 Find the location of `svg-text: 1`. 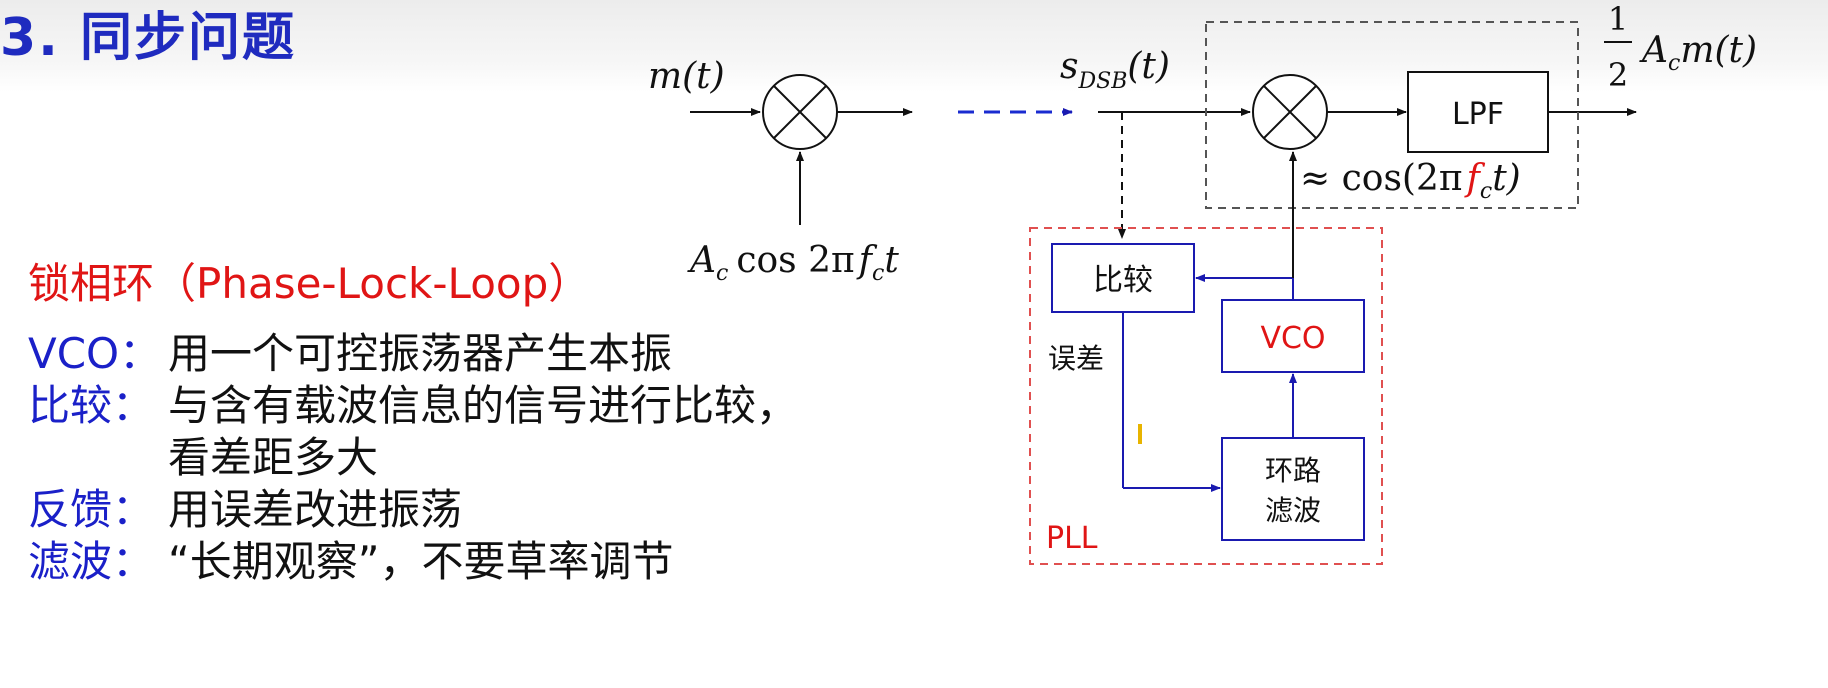

svg-text: 1 is located at coordinates (1618, 19).